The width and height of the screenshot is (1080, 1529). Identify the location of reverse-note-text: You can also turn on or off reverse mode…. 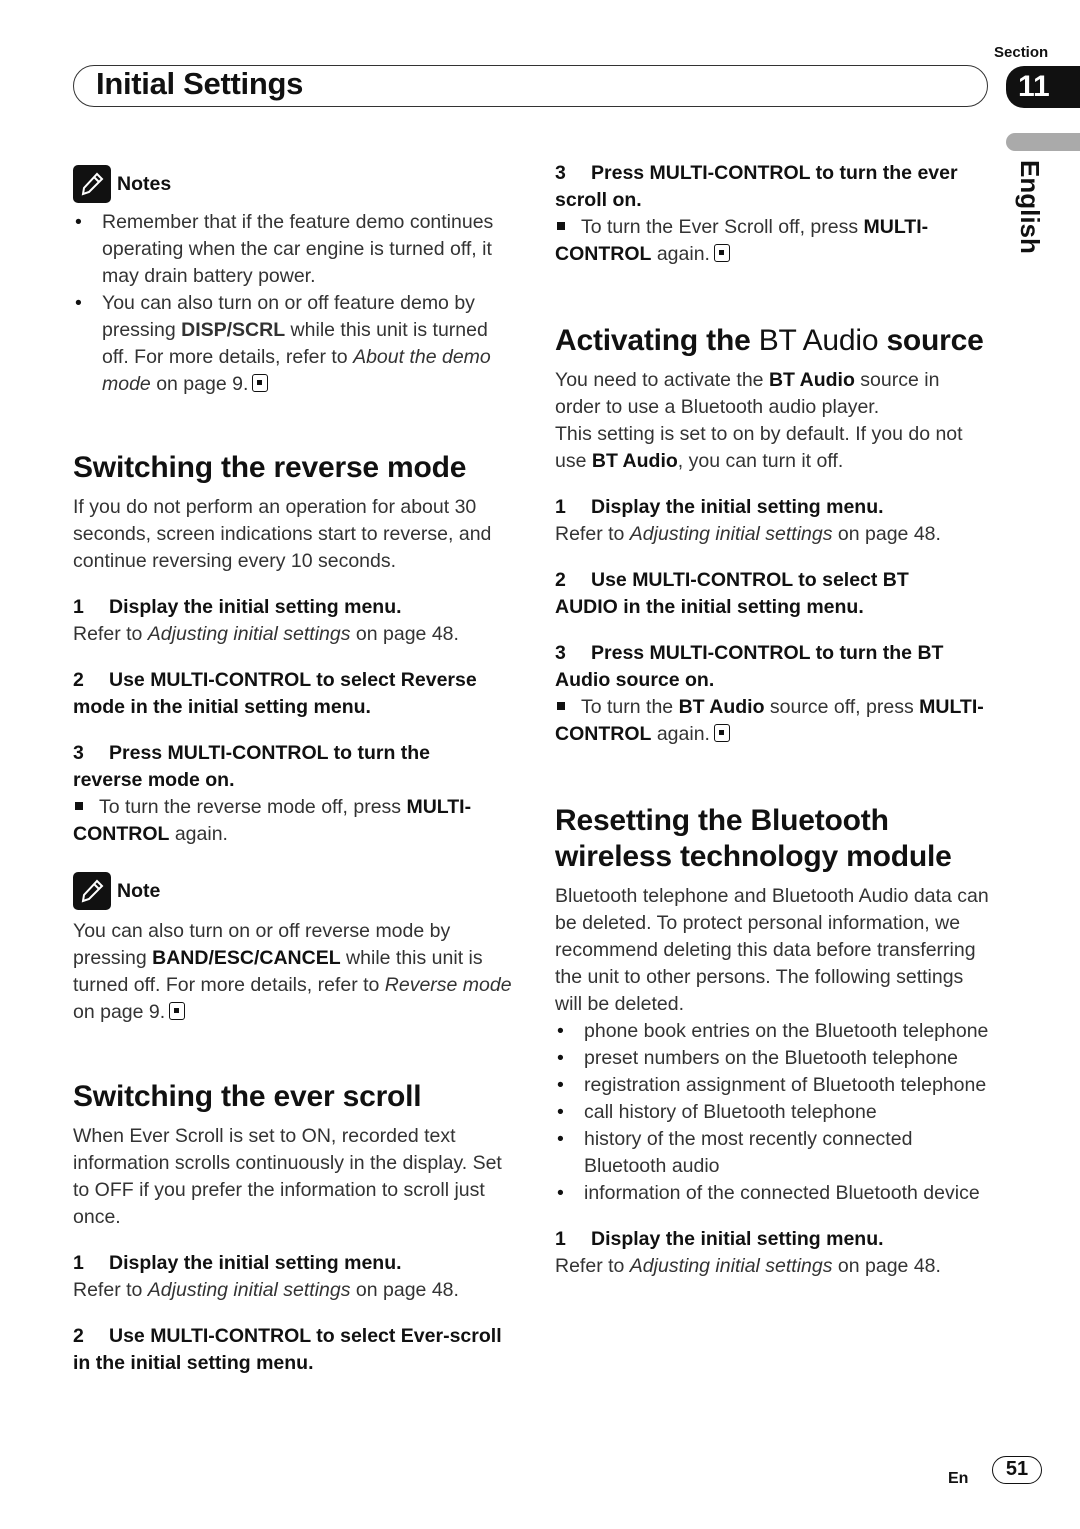
(292, 971).